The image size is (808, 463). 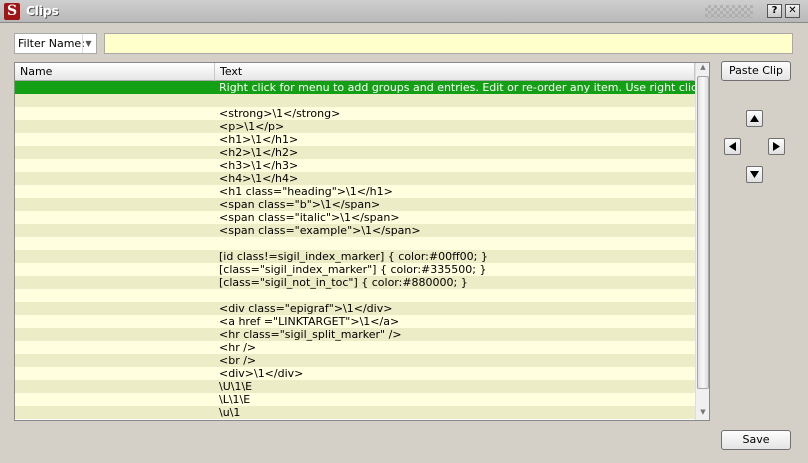 I want to click on tree-row-text-cell: <hr />, so click(x=238, y=347).